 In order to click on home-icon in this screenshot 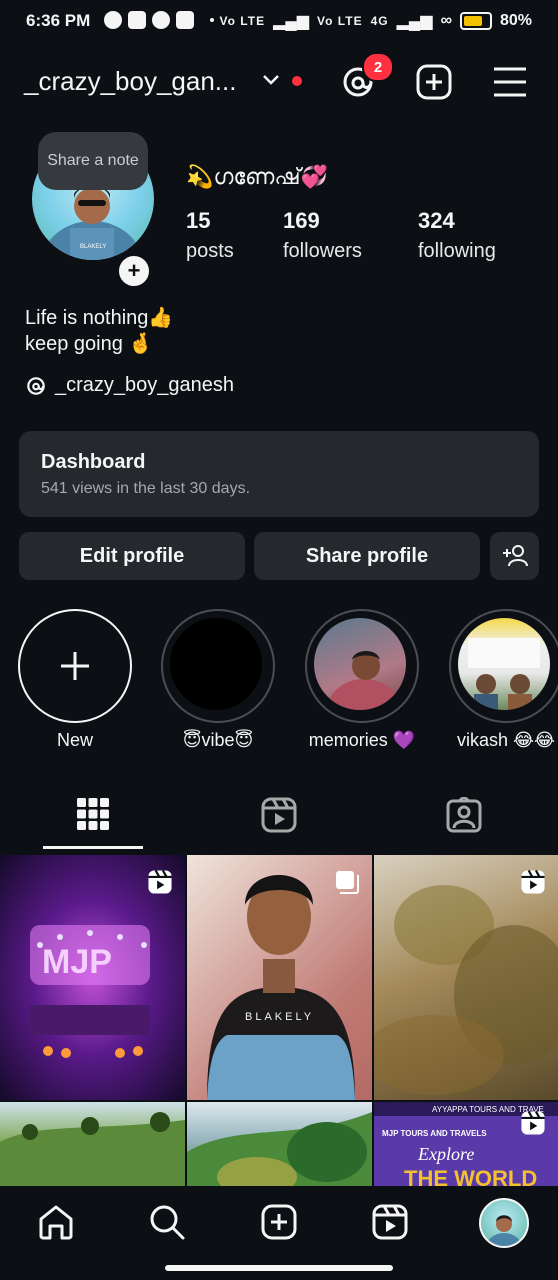, I will do `click(56, 1222)`.